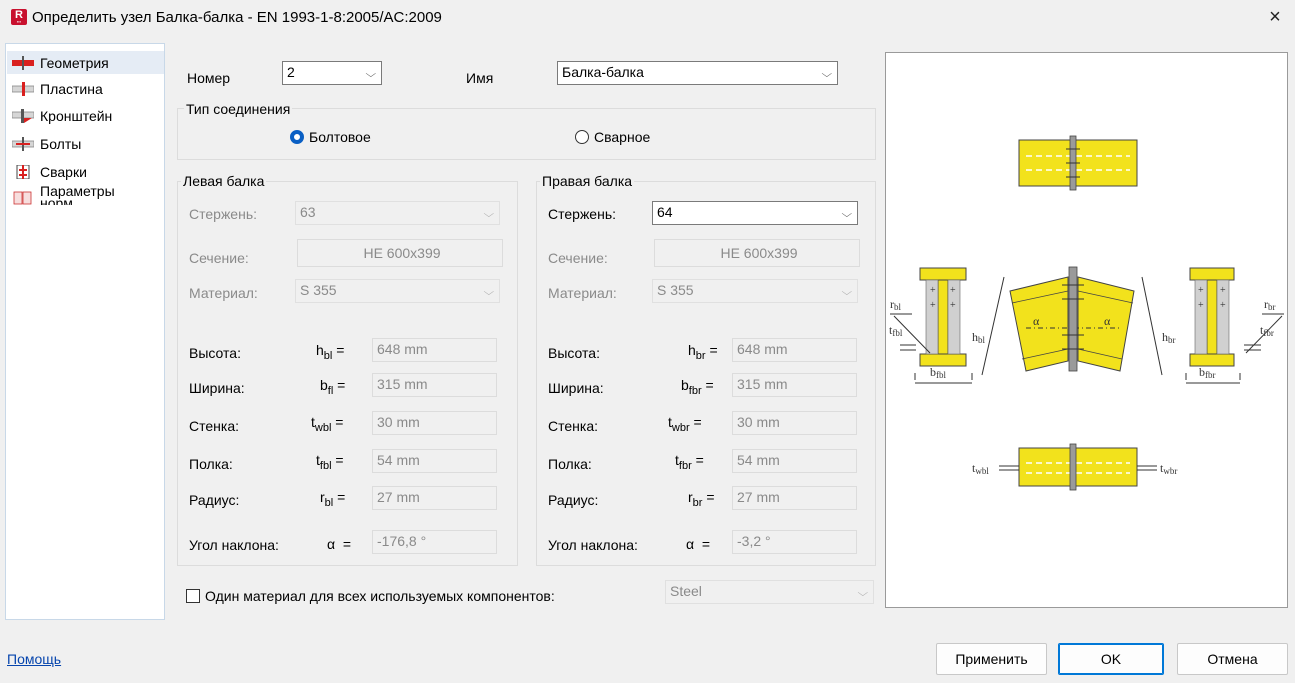  I want to click on rbl-label: rbl, so click(896, 304).